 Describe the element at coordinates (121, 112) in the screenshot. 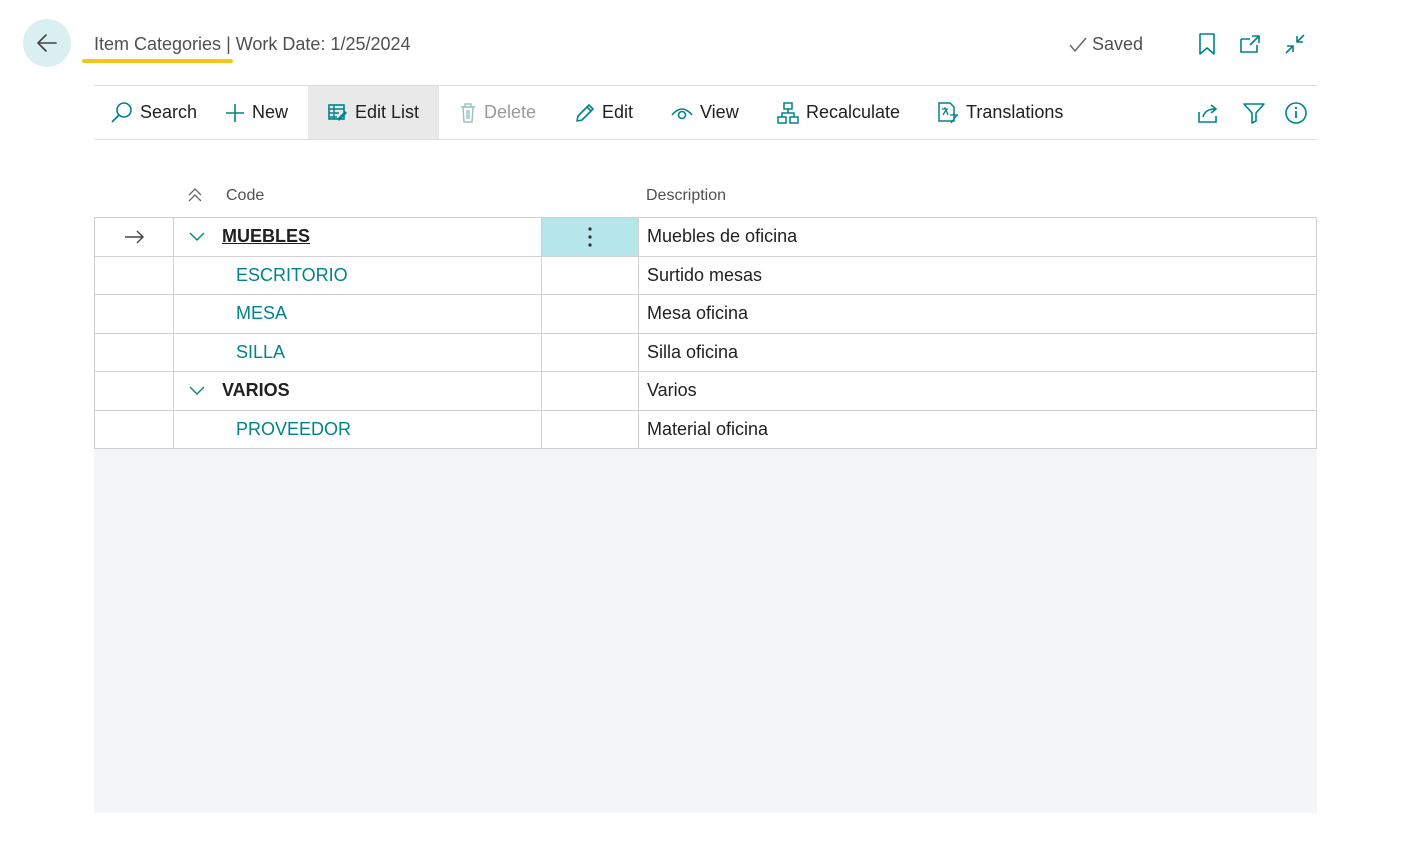

I see `search-icon` at that location.